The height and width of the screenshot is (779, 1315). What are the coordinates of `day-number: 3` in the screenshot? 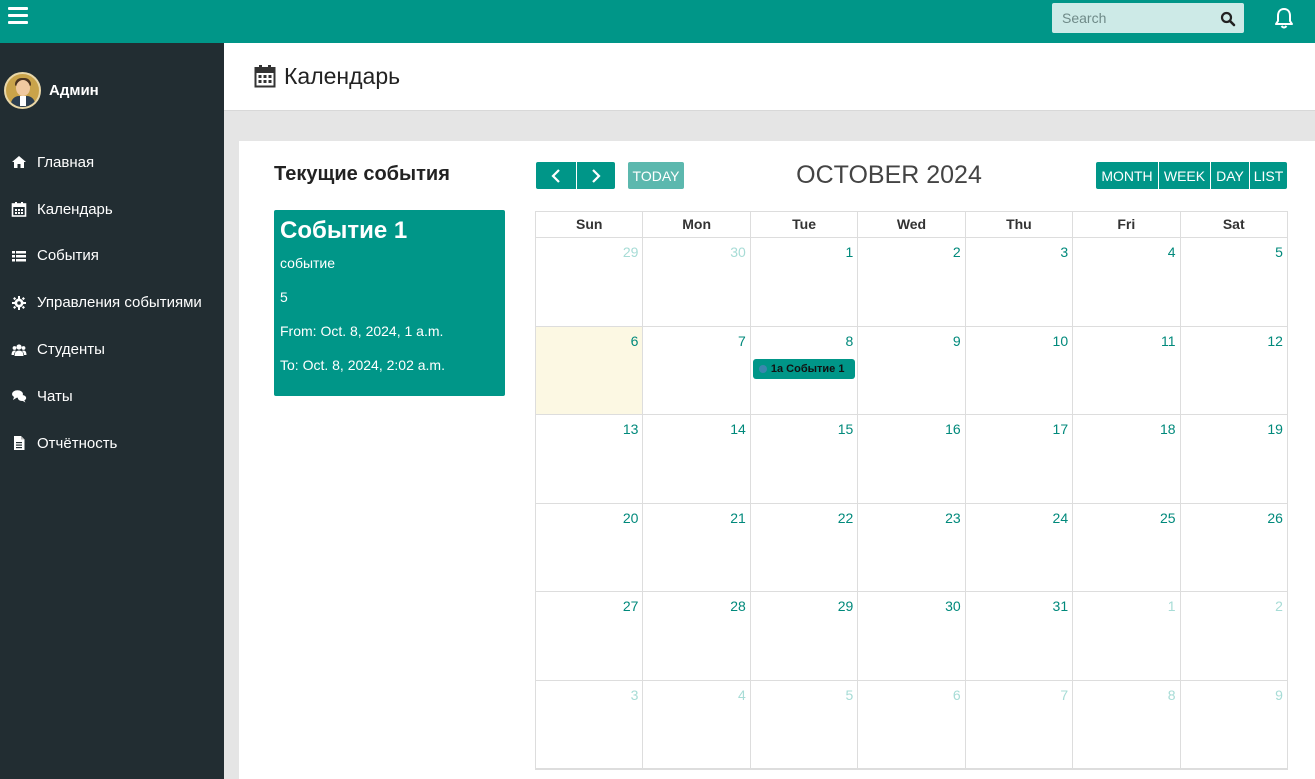 It's located at (634, 694).